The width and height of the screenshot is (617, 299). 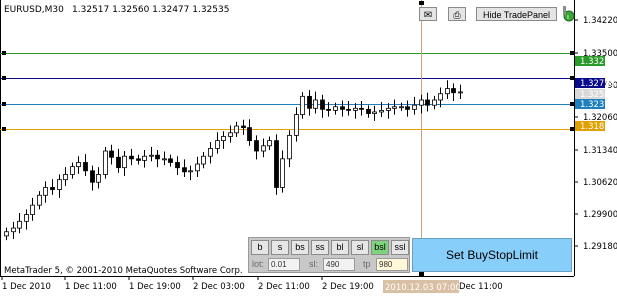 I want to click on lot-field: 0.01, so click(x=284, y=264).